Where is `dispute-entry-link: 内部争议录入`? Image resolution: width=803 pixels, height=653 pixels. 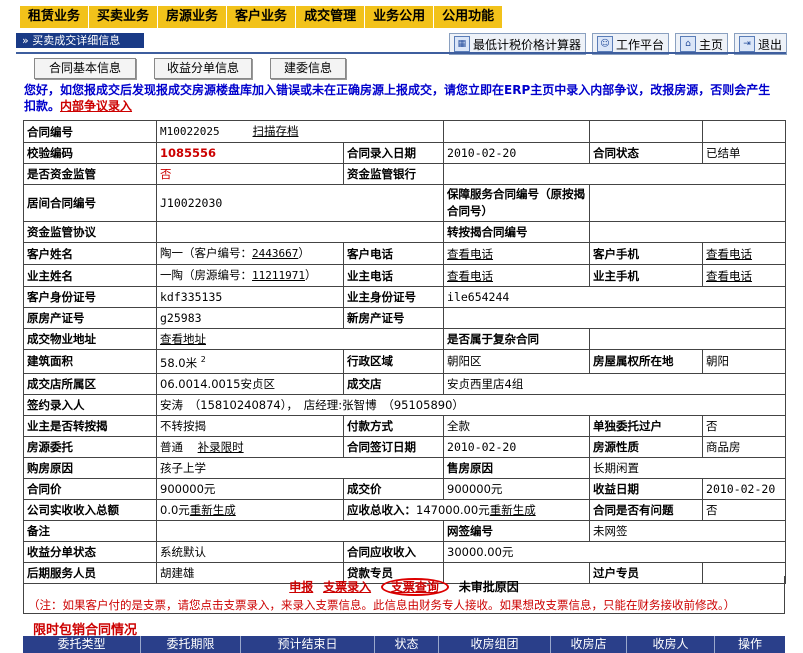
dispute-entry-link: 内部争议录入 is located at coordinates (96, 106).